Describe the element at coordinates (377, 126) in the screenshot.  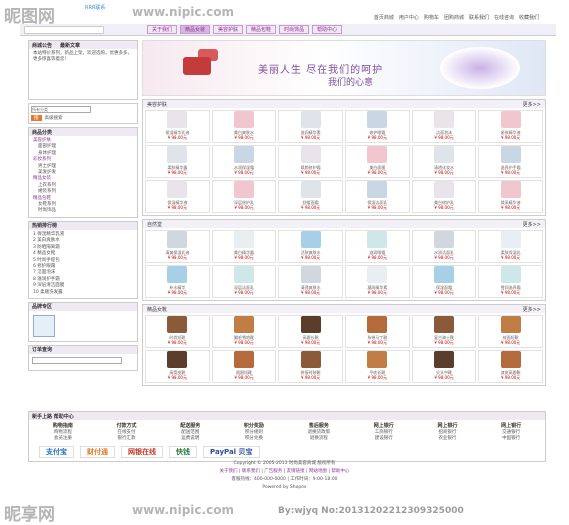
I see `product-card: 修护眼霜 ¥ 98.00元` at that location.